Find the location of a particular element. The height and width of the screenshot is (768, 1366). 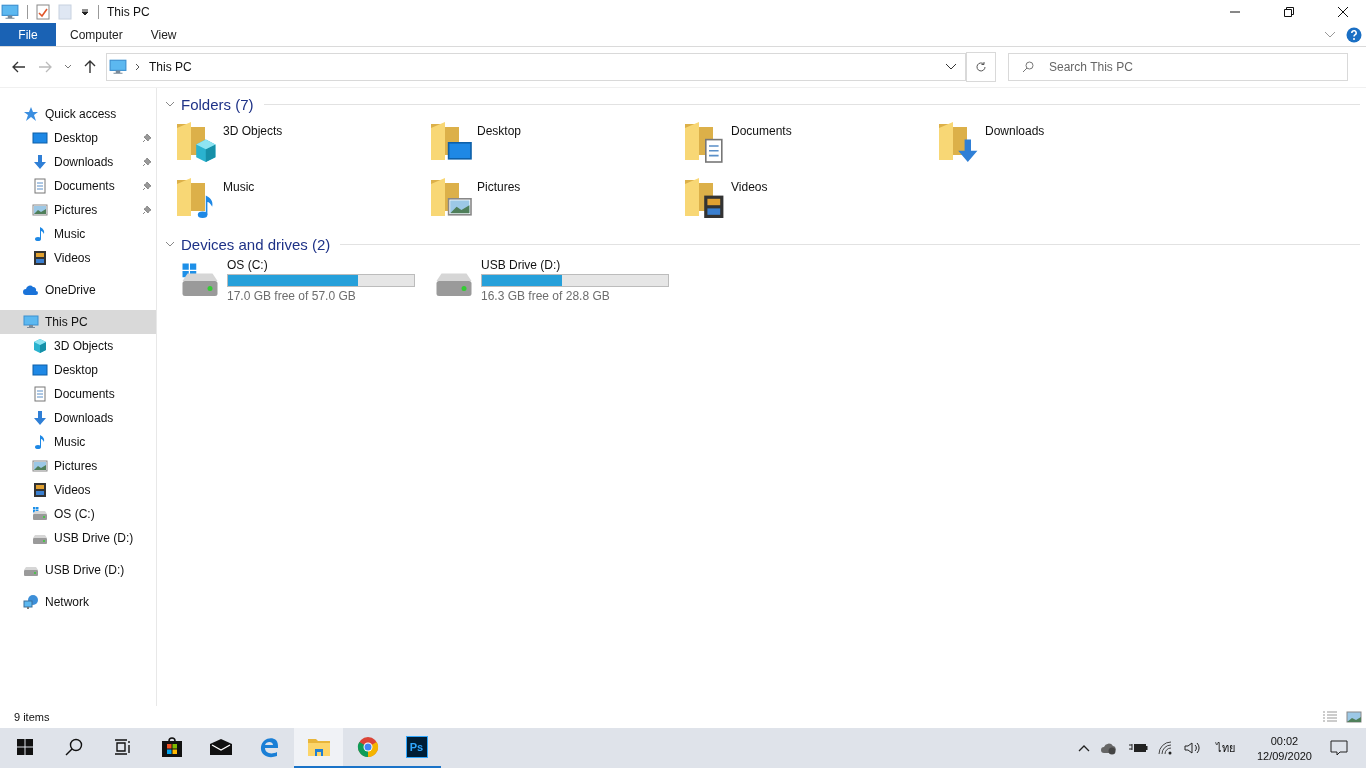

folder-label: Music is located at coordinates (239, 185).